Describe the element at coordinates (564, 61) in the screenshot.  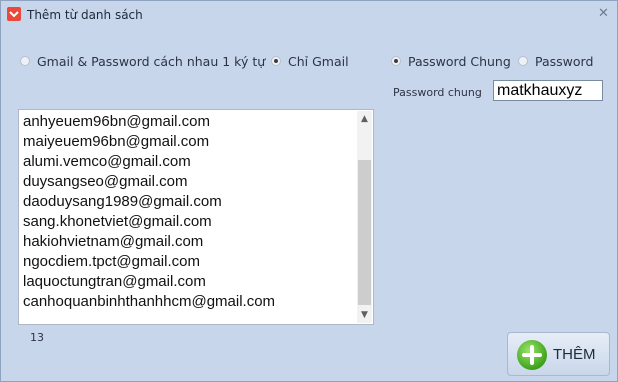
I see `radio-label: Password` at that location.